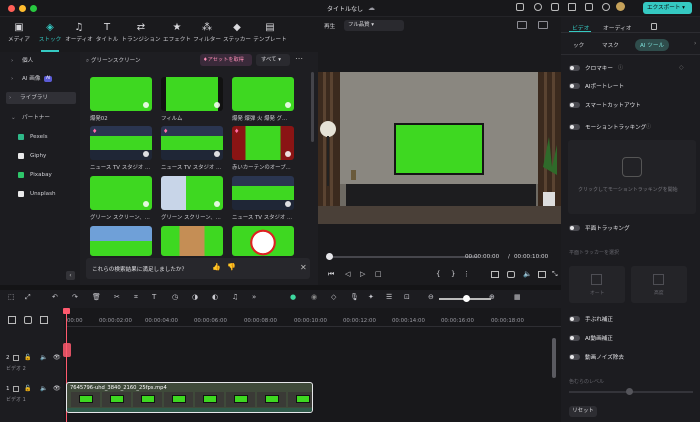  Describe the element at coordinates (215, 297) in the screenshot. I see `mask-icon: ◐` at that location.